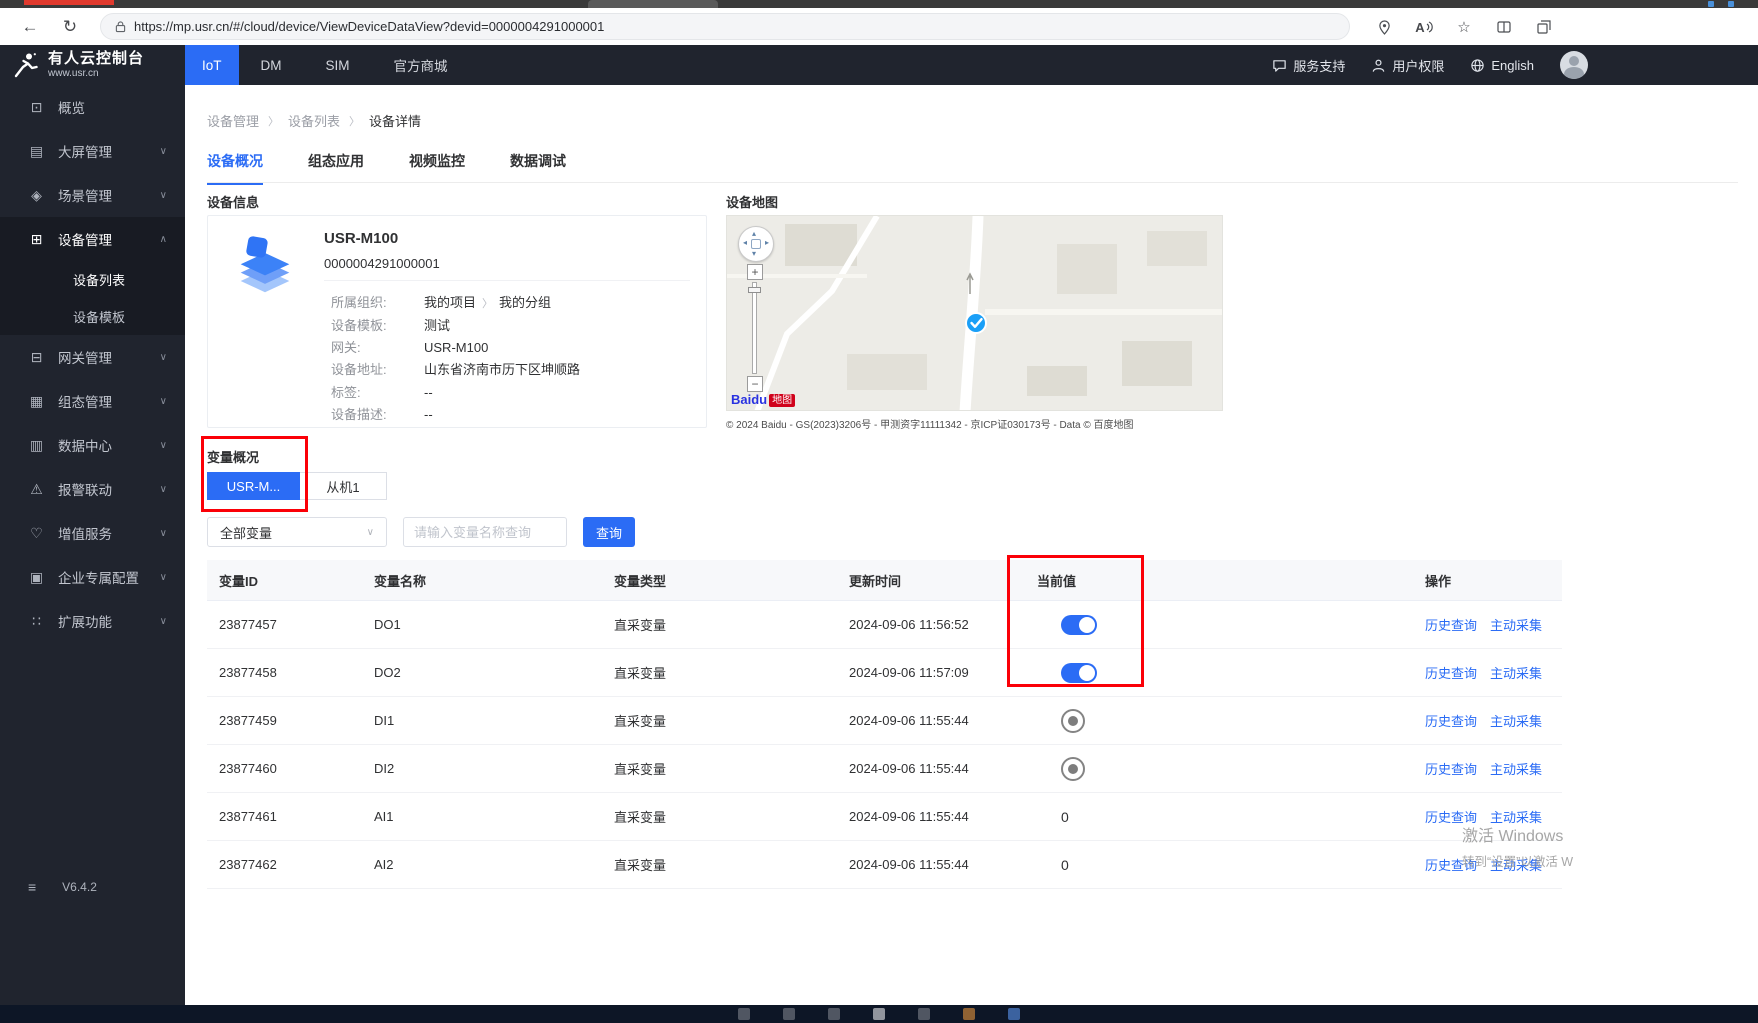  Describe the element at coordinates (538, 168) in the screenshot. I see `tab-data-debug: 数据调试` at that location.